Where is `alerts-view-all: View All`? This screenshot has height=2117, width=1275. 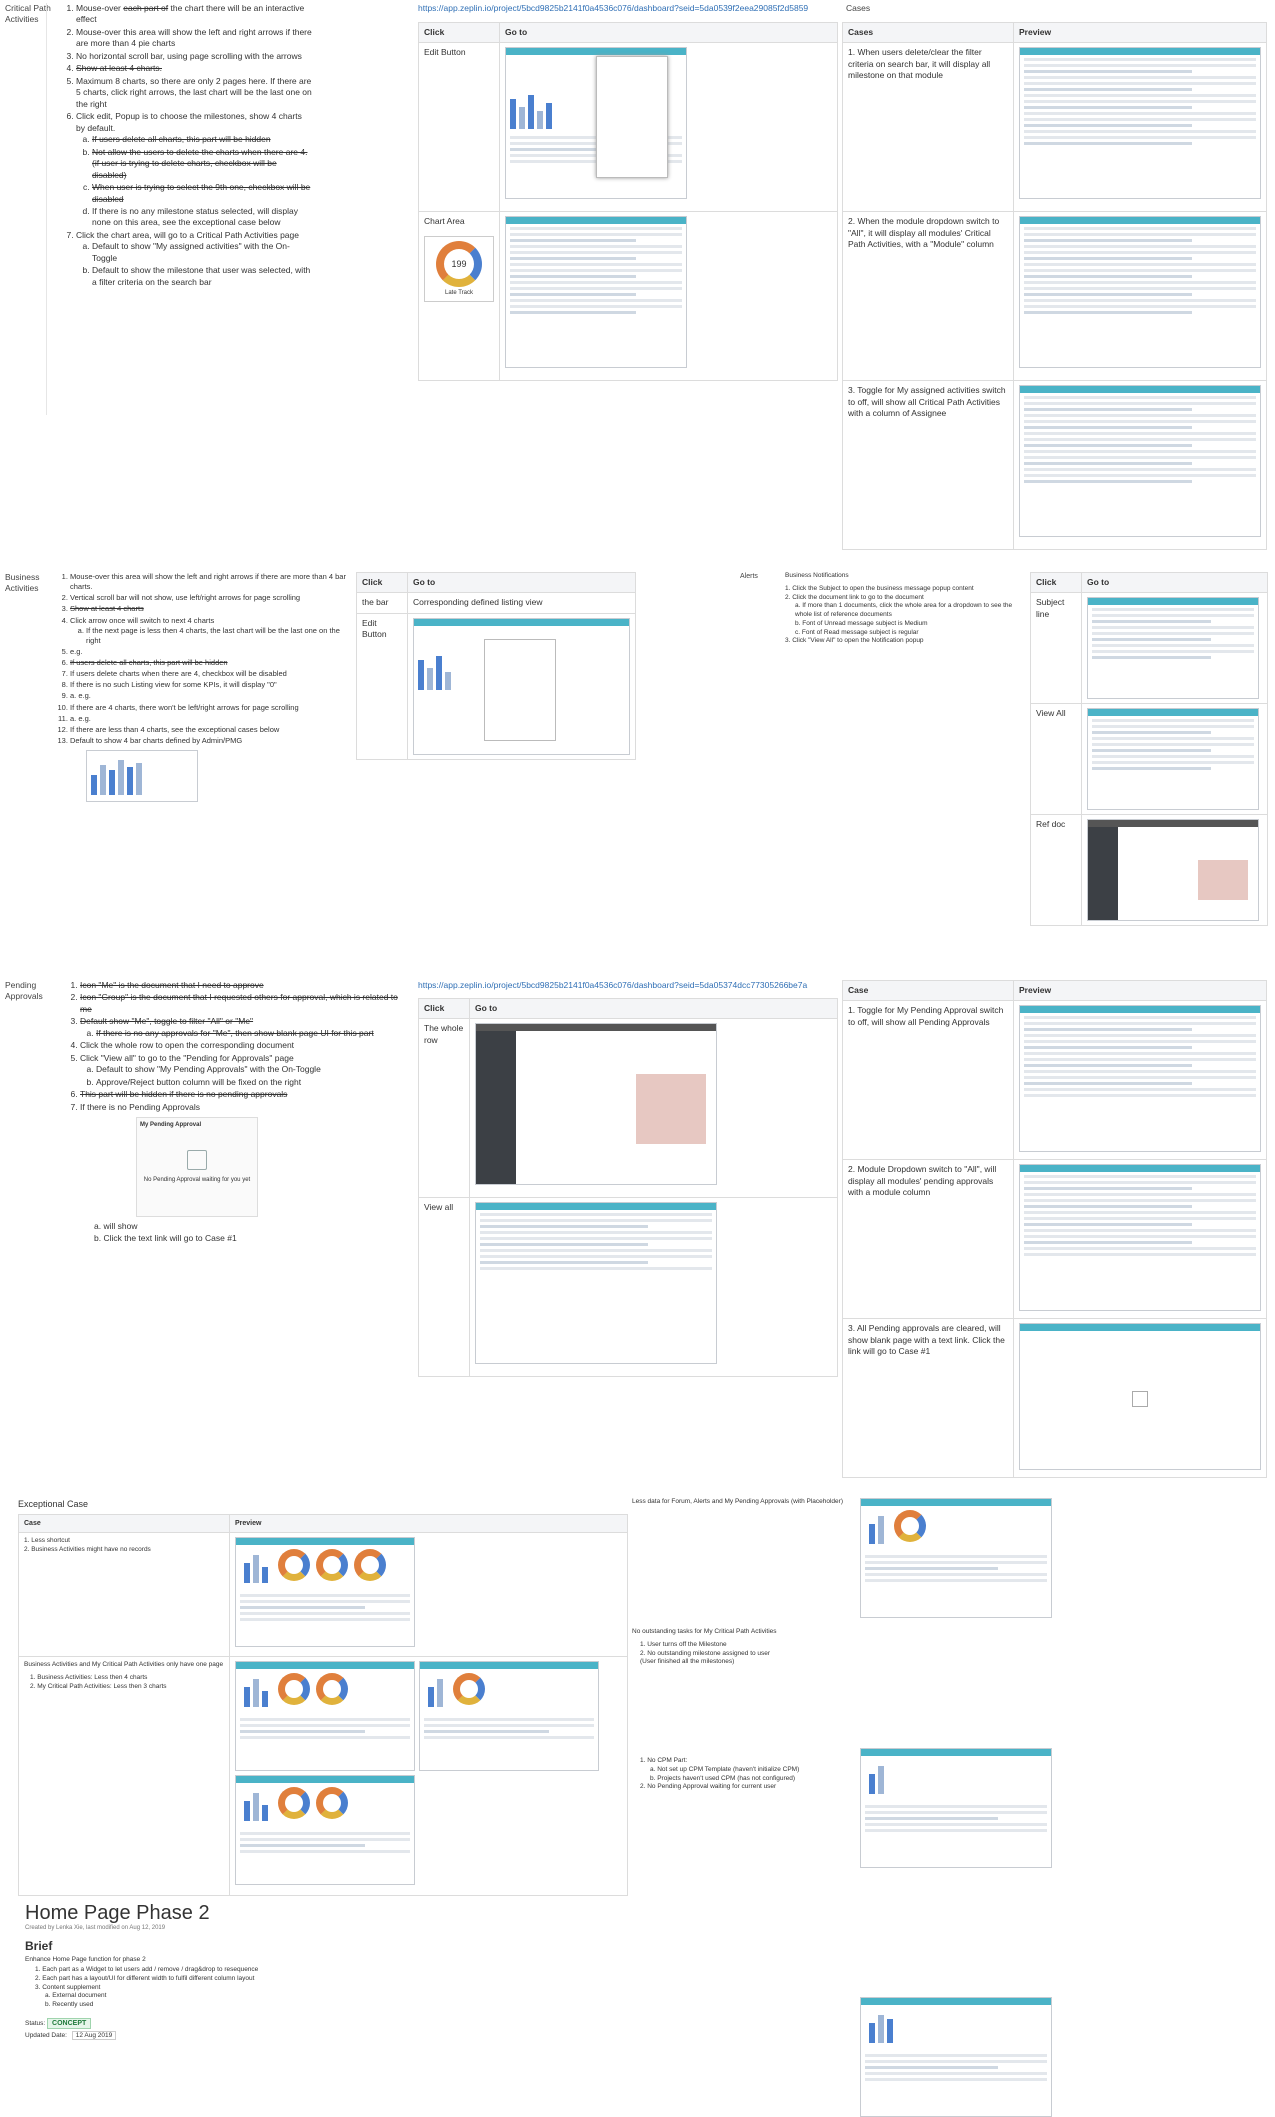 alerts-view-all: View All is located at coordinates (1056, 759).